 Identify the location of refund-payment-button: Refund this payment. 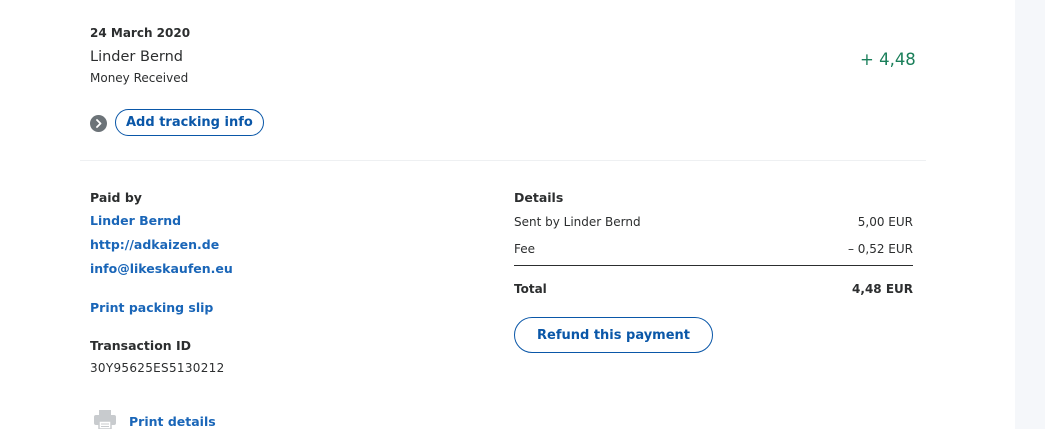
(613, 335).